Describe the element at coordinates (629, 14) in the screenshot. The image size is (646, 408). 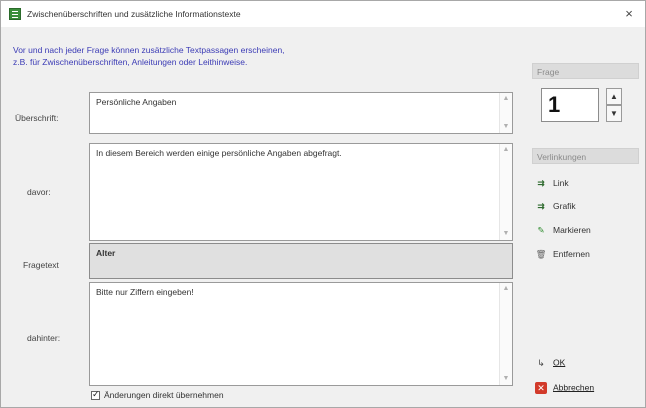
I see `close-icon: ×` at that location.